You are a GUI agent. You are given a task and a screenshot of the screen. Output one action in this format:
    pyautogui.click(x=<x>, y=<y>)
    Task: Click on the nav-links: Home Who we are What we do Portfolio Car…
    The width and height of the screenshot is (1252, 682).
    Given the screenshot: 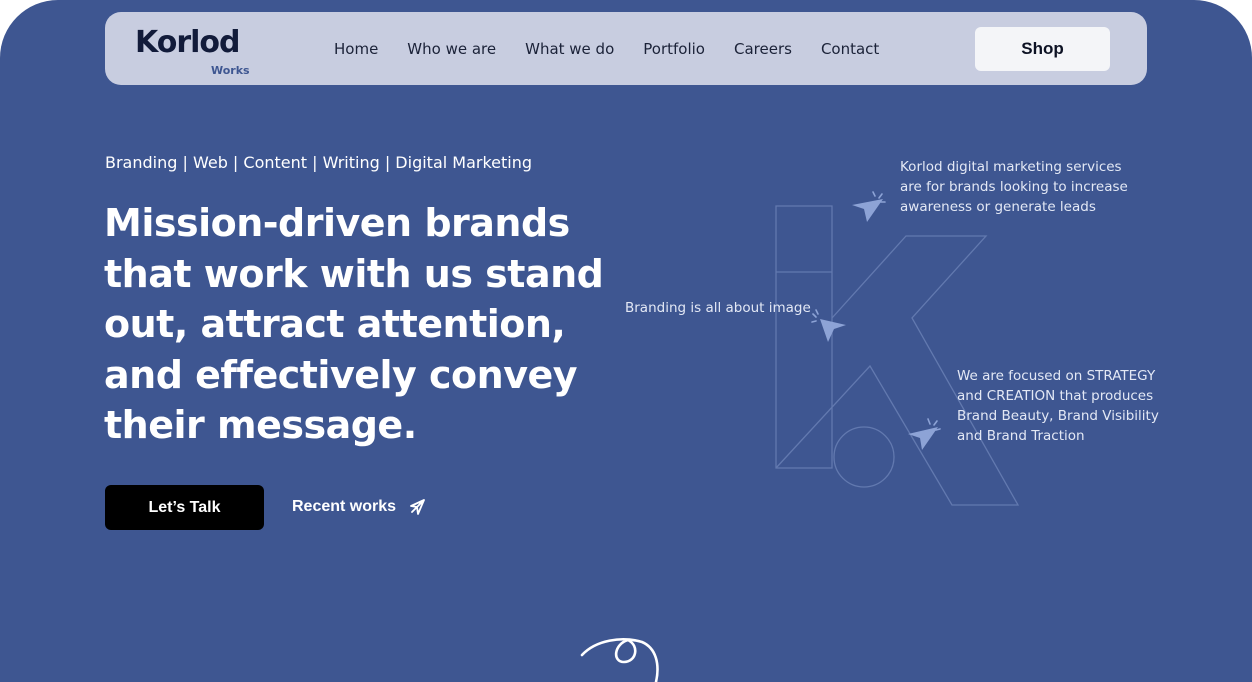 What is the action you would take?
    pyautogui.click(x=621, y=48)
    